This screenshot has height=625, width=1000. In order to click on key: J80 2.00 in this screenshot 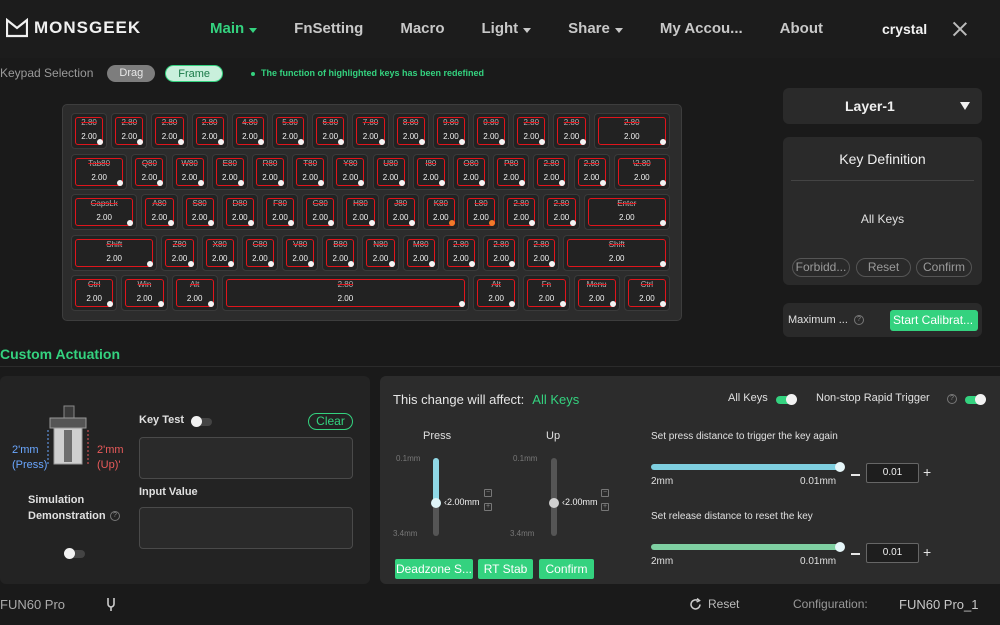, I will do `click(400, 212)`.